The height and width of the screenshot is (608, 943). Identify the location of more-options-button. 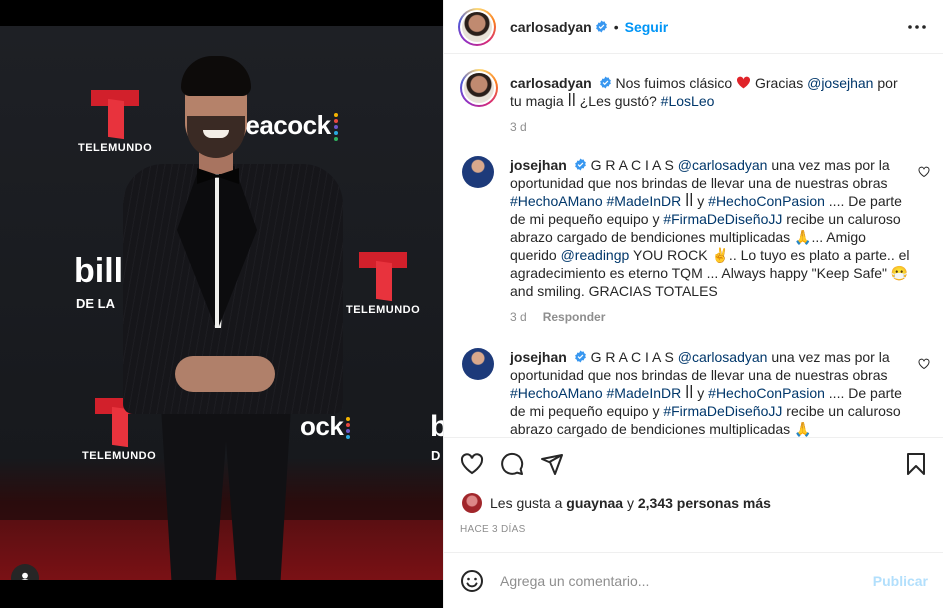
(917, 27).